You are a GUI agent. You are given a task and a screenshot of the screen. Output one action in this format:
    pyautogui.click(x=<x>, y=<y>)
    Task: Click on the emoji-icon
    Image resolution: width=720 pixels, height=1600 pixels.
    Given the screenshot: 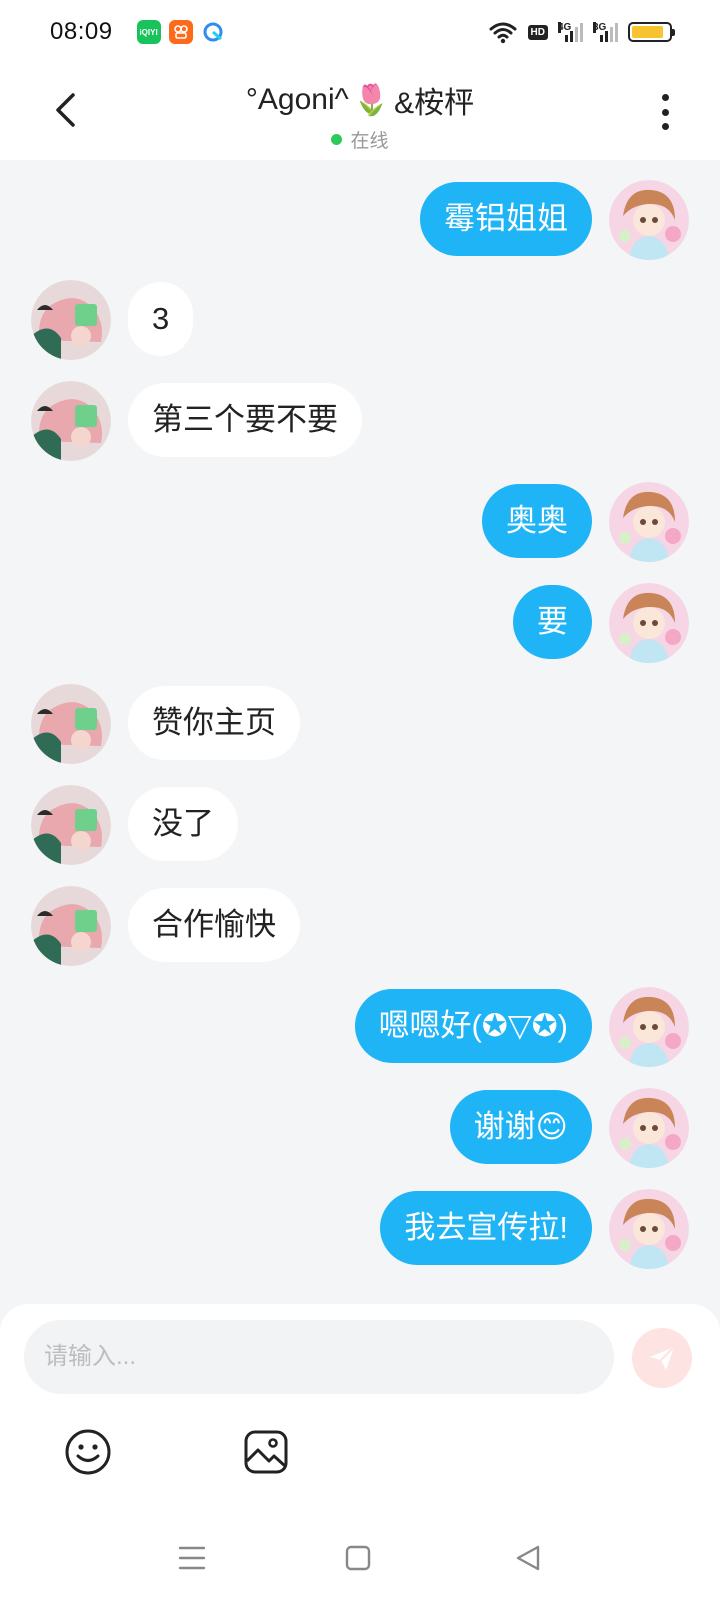 What is the action you would take?
    pyautogui.click(x=88, y=1452)
    